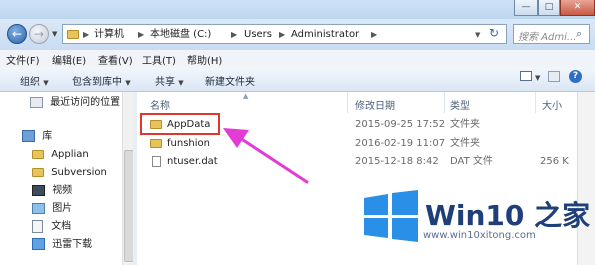 The image size is (595, 265). What do you see at coordinates (54, 34) in the screenshot?
I see `history-dropdown-icon: ▼` at bounding box center [54, 34].